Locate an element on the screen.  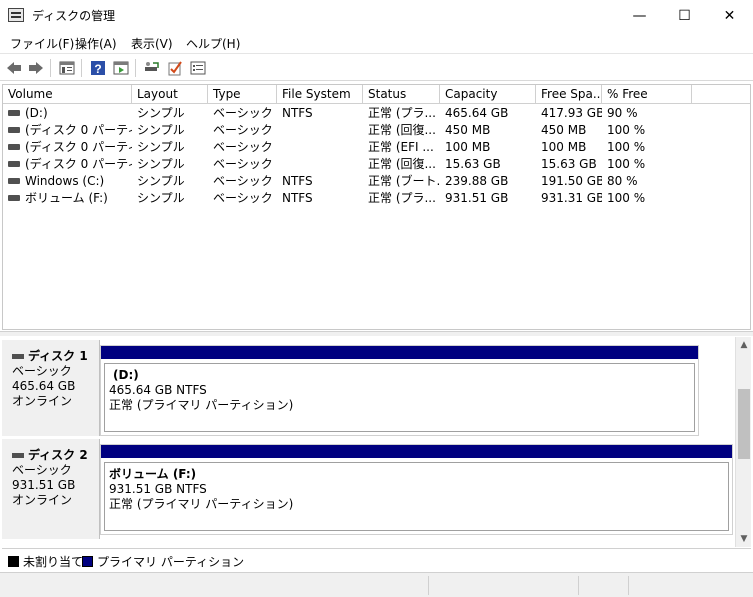
console-tree-button is located at coordinates (121, 68).